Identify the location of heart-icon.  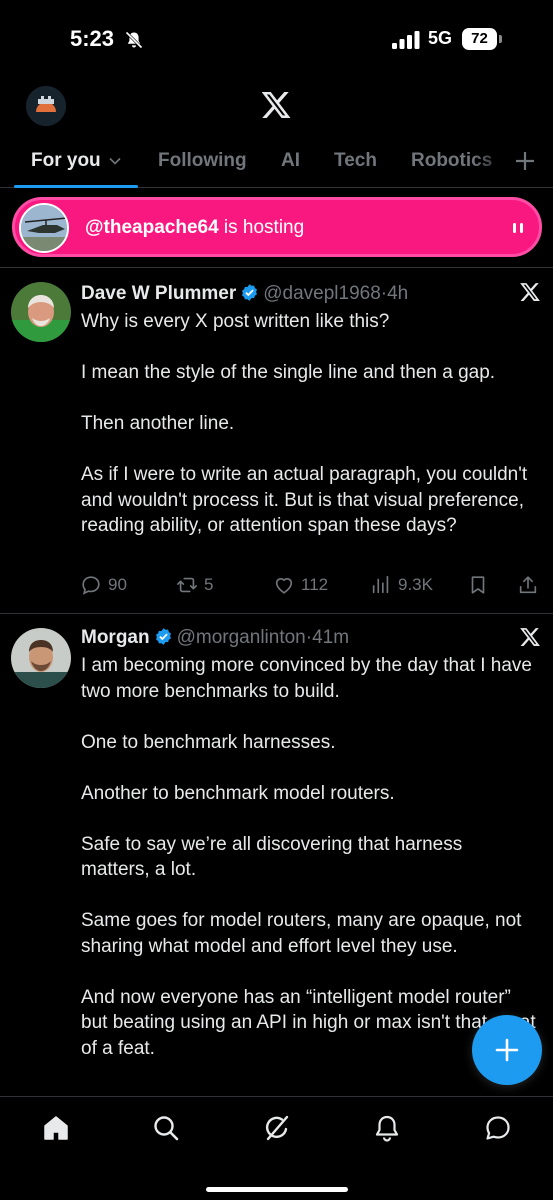
(284, 586).